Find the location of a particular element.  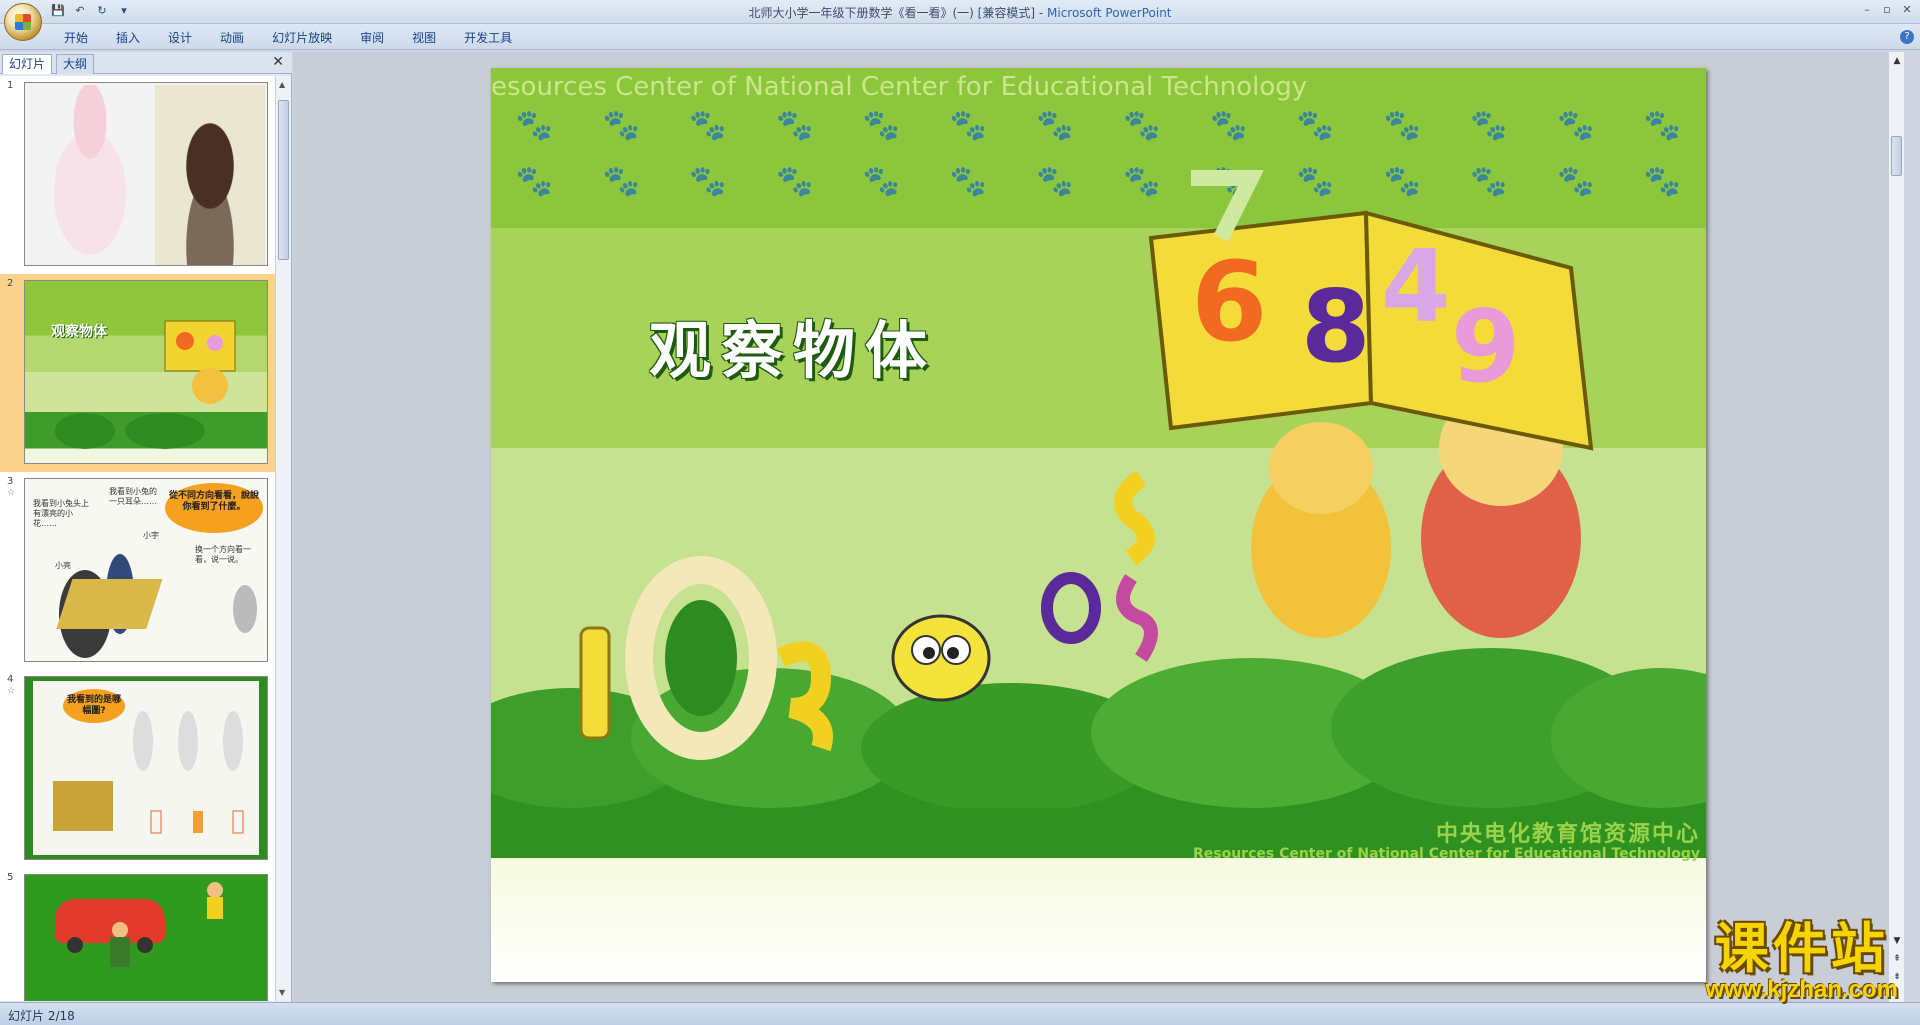

slide-counter: 幻灯片 2/18 is located at coordinates (41, 1016).